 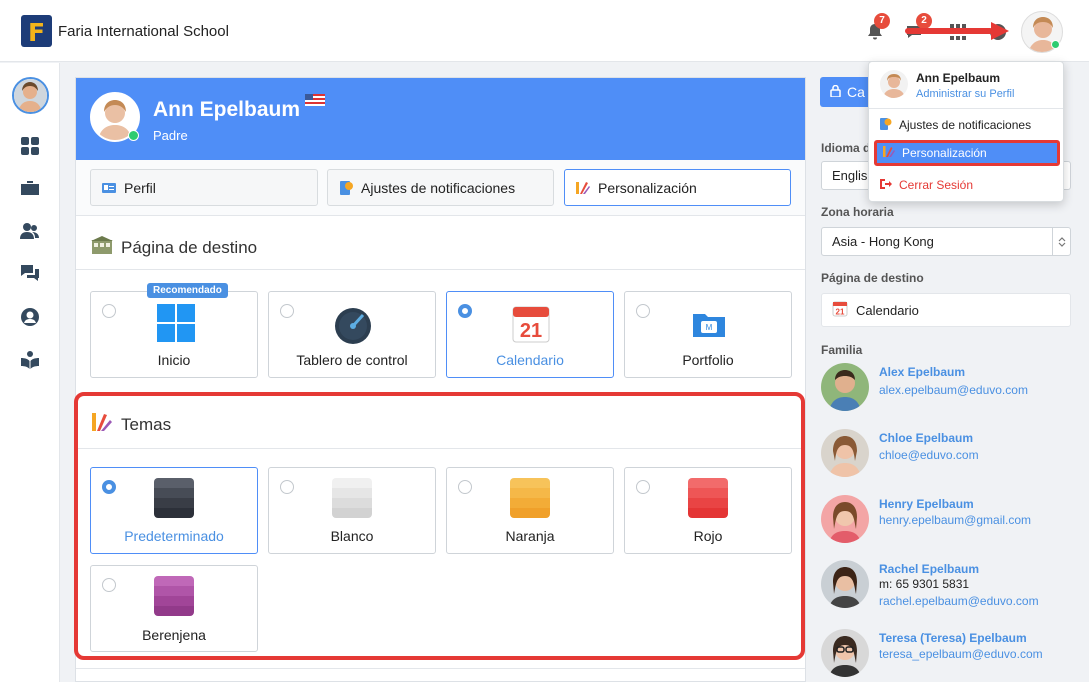 I want to click on profile-role: Padre, so click(x=170, y=135).